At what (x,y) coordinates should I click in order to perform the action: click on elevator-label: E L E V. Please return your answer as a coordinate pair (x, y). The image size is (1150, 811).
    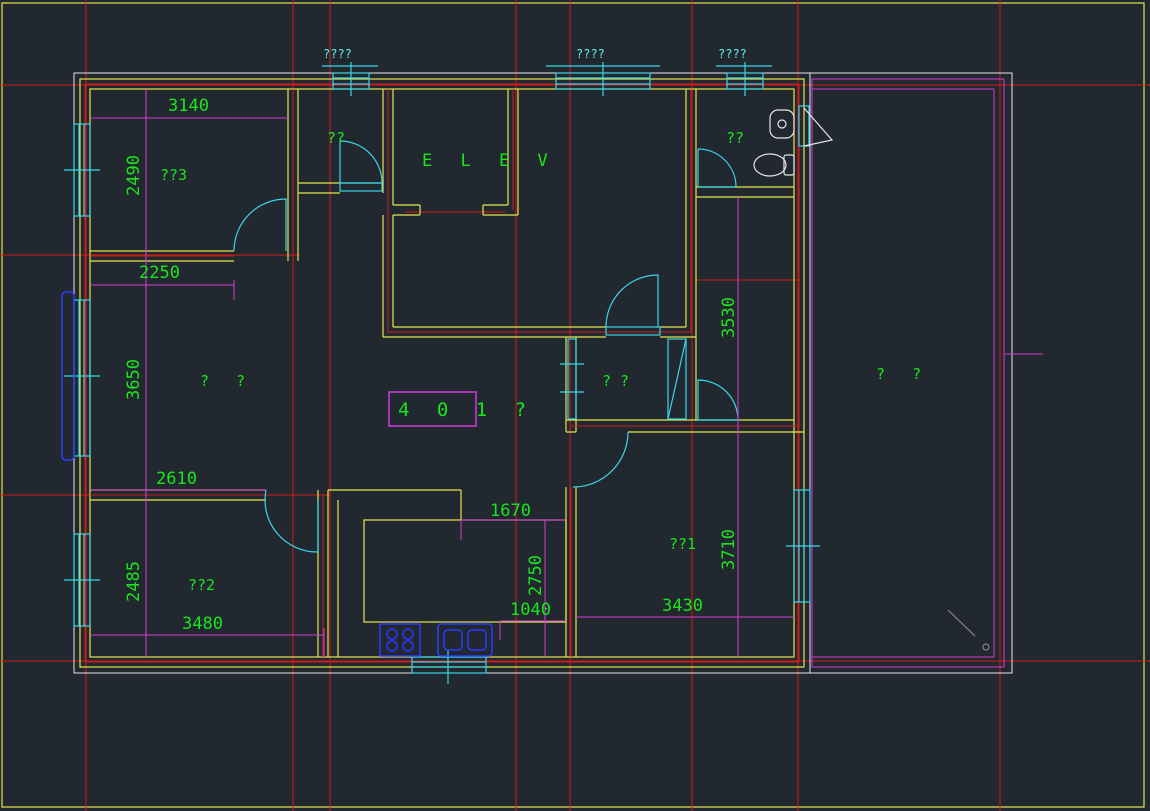
    Looking at the image, I should click on (489, 161).